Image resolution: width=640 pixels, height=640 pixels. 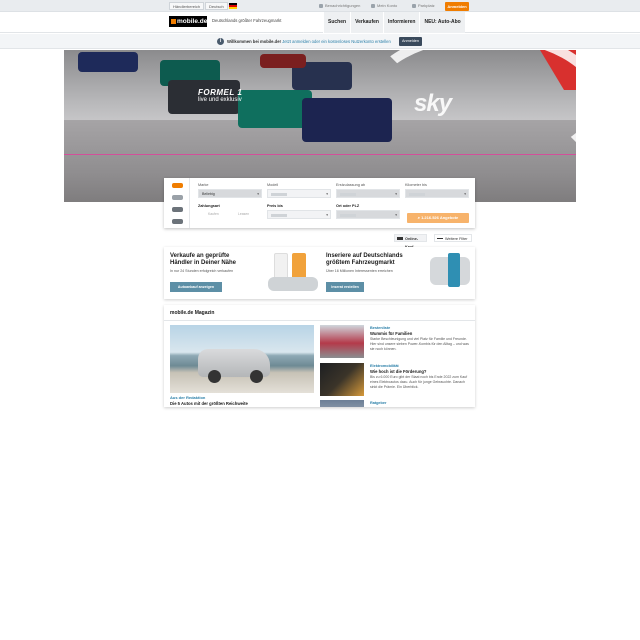 I want to click on modell-placeholder, so click(x=279, y=194).